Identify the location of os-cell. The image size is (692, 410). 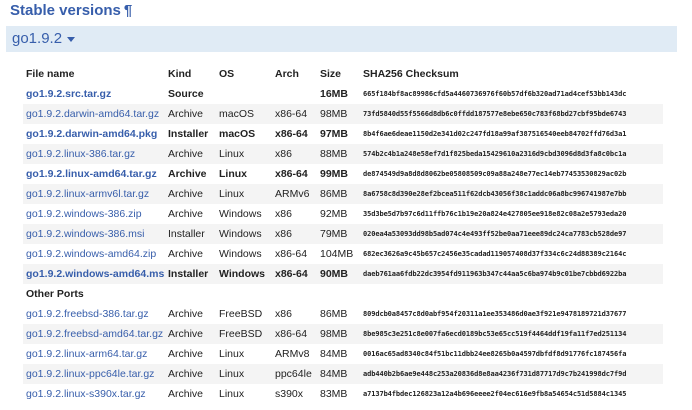
(244, 94).